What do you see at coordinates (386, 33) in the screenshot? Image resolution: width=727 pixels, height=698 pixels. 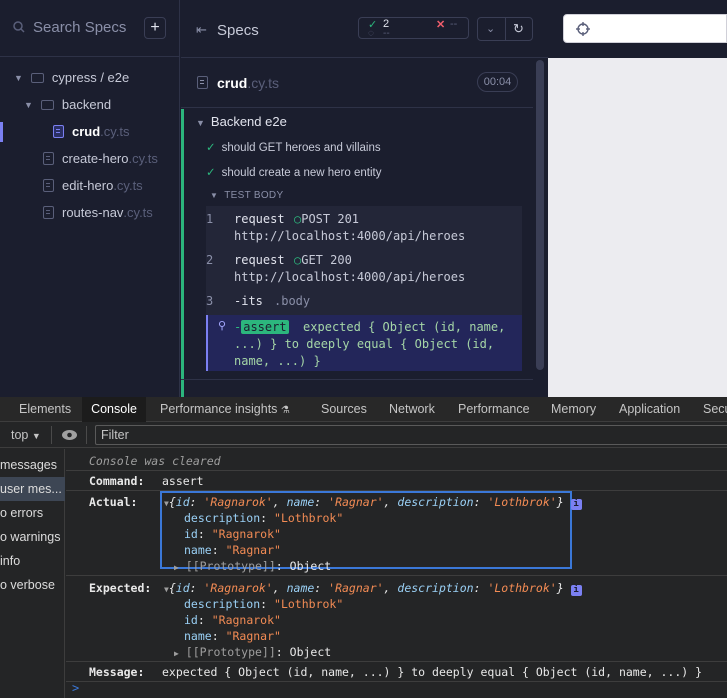 I see `pending-count: --` at bounding box center [386, 33].